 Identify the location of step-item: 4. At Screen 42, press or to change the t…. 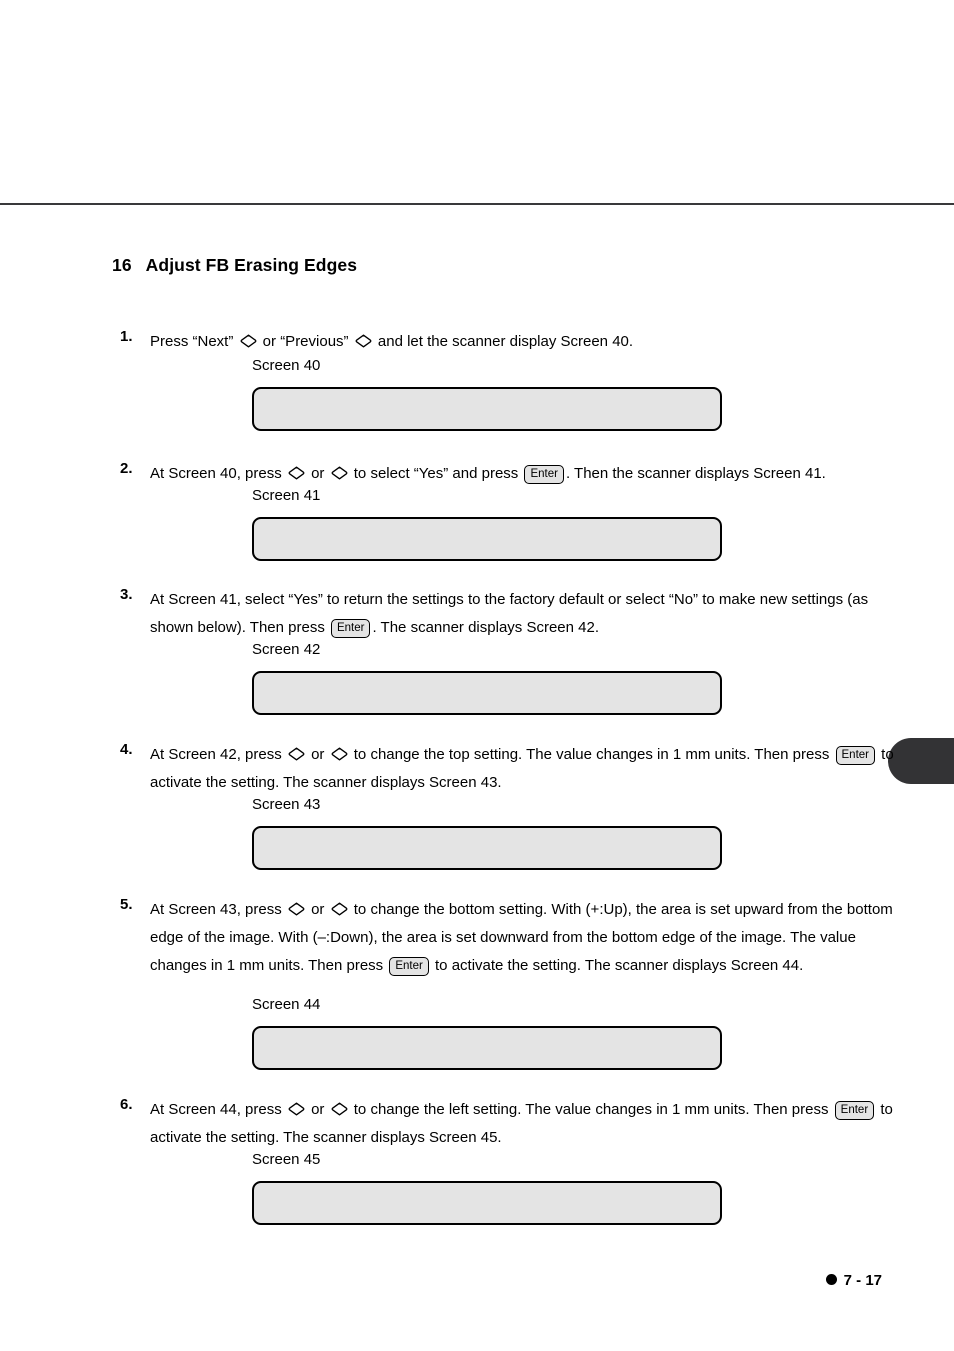
(507, 769).